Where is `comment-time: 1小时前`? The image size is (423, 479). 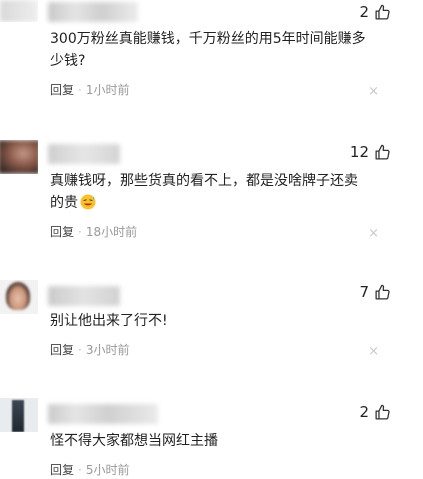 comment-time: 1小时前 is located at coordinates (107, 90).